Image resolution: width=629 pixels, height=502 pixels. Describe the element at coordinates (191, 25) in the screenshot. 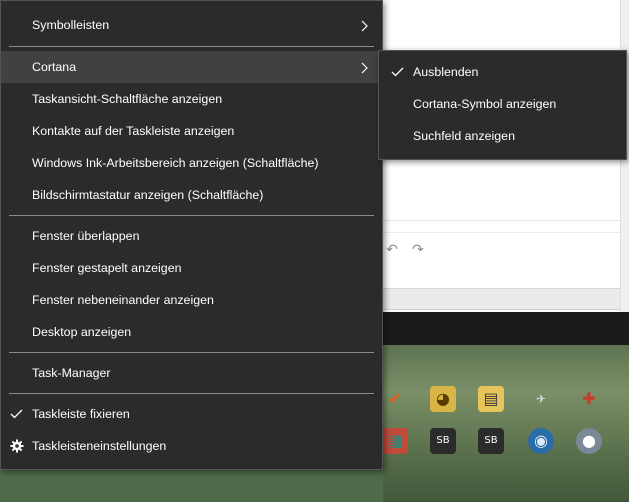

I see `menu-item-symbolleisten: Symbolleisten` at that location.